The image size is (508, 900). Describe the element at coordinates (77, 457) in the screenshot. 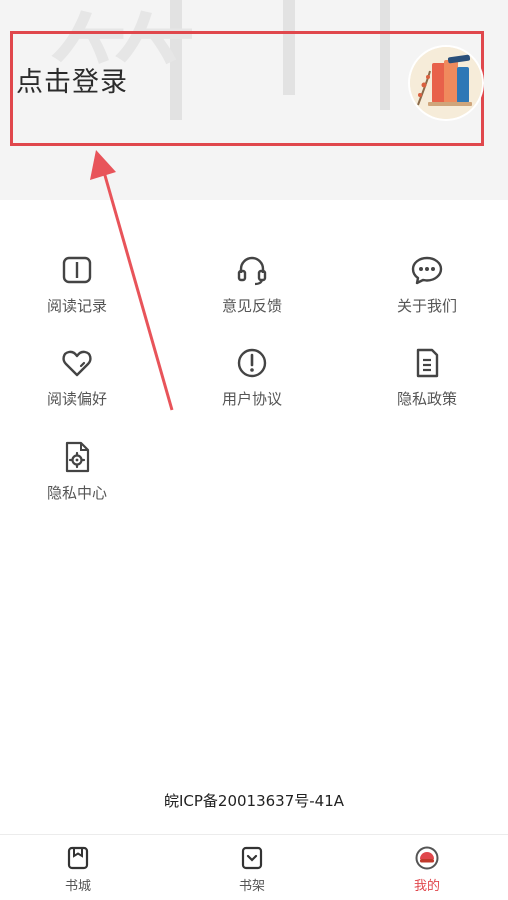

I see `gear-document-icon` at that location.